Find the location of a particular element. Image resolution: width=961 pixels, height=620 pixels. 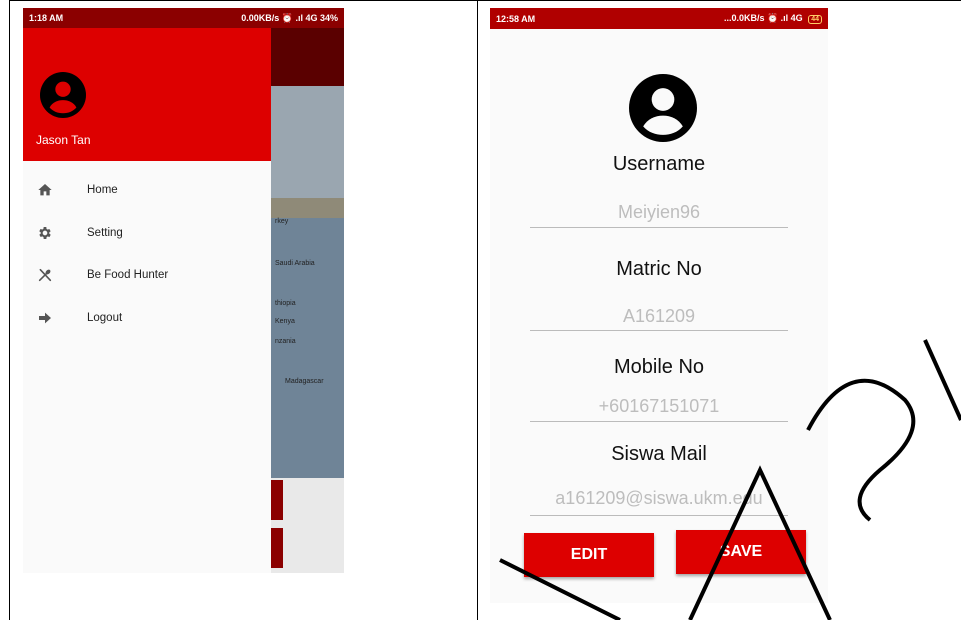

matric-no-underline is located at coordinates (659, 330).